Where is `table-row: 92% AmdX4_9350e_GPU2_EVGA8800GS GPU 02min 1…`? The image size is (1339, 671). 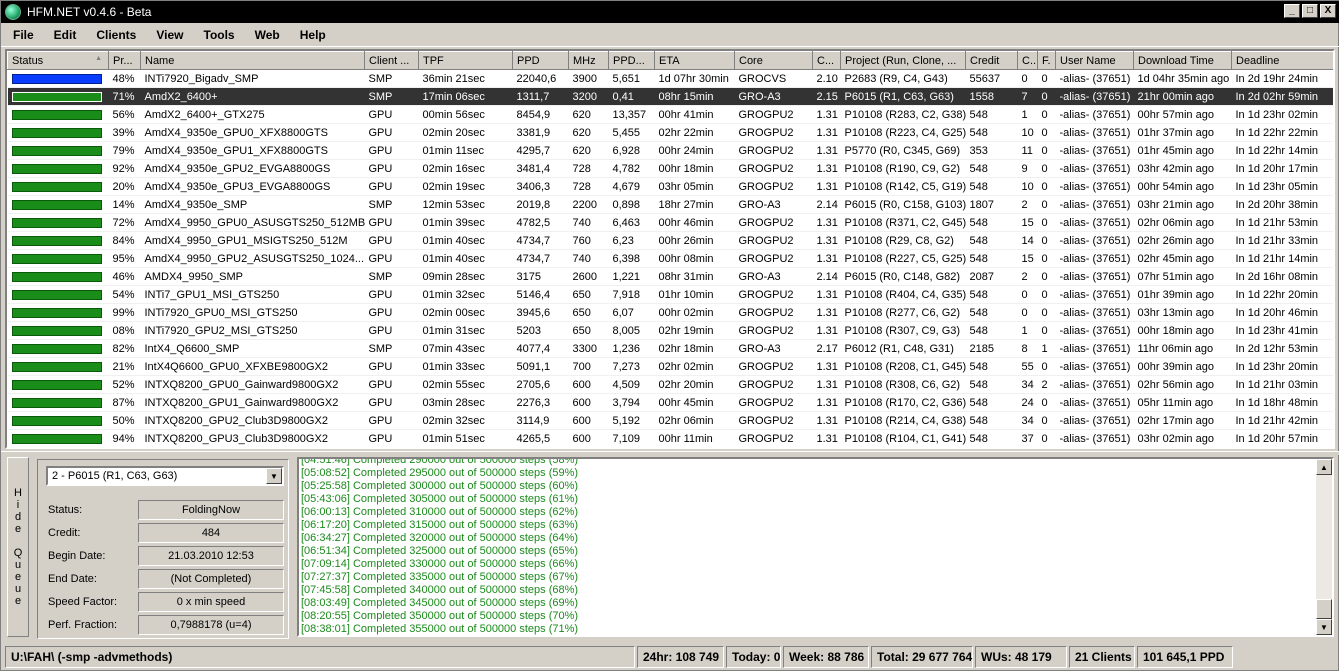 table-row: 92% AmdX4_9350e_GPU2_EVGA8800GS GPU 02min 1… is located at coordinates (670, 168).